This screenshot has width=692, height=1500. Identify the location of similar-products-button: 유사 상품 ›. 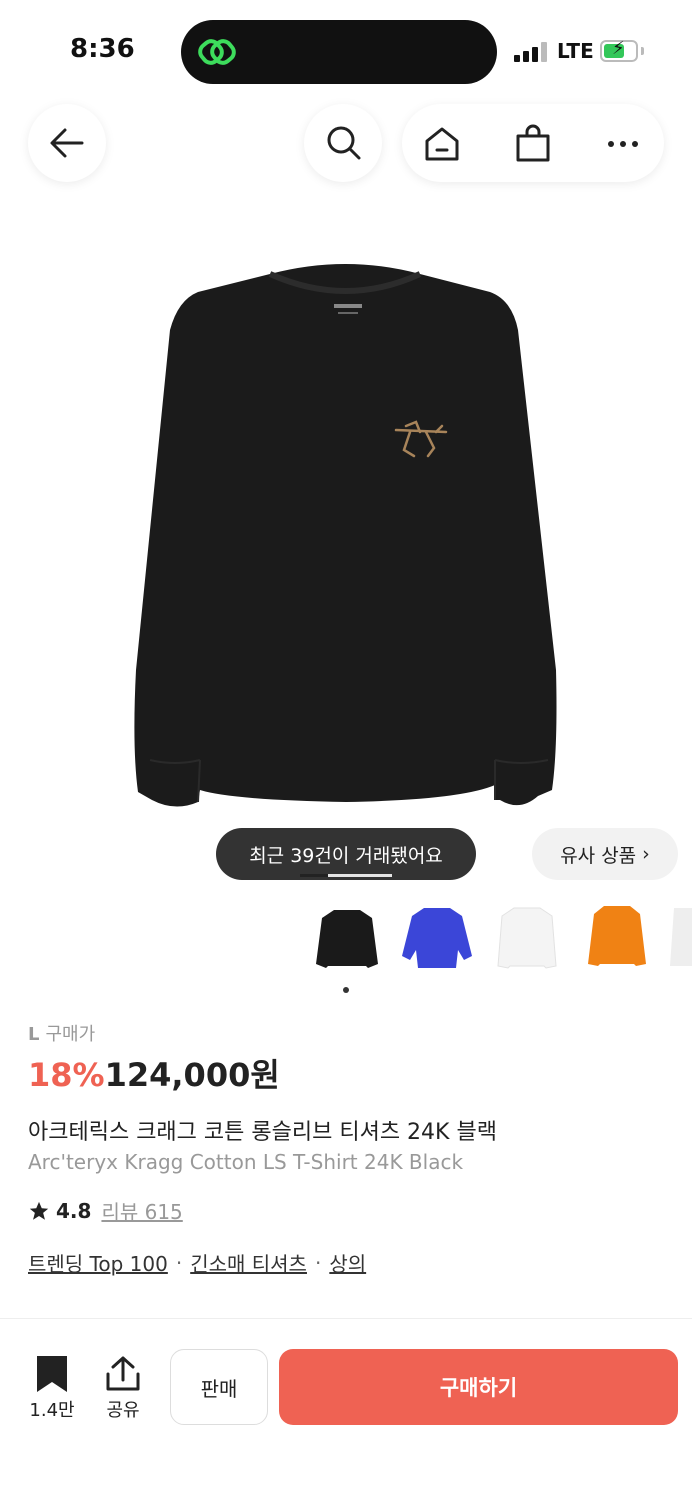
(605, 854).